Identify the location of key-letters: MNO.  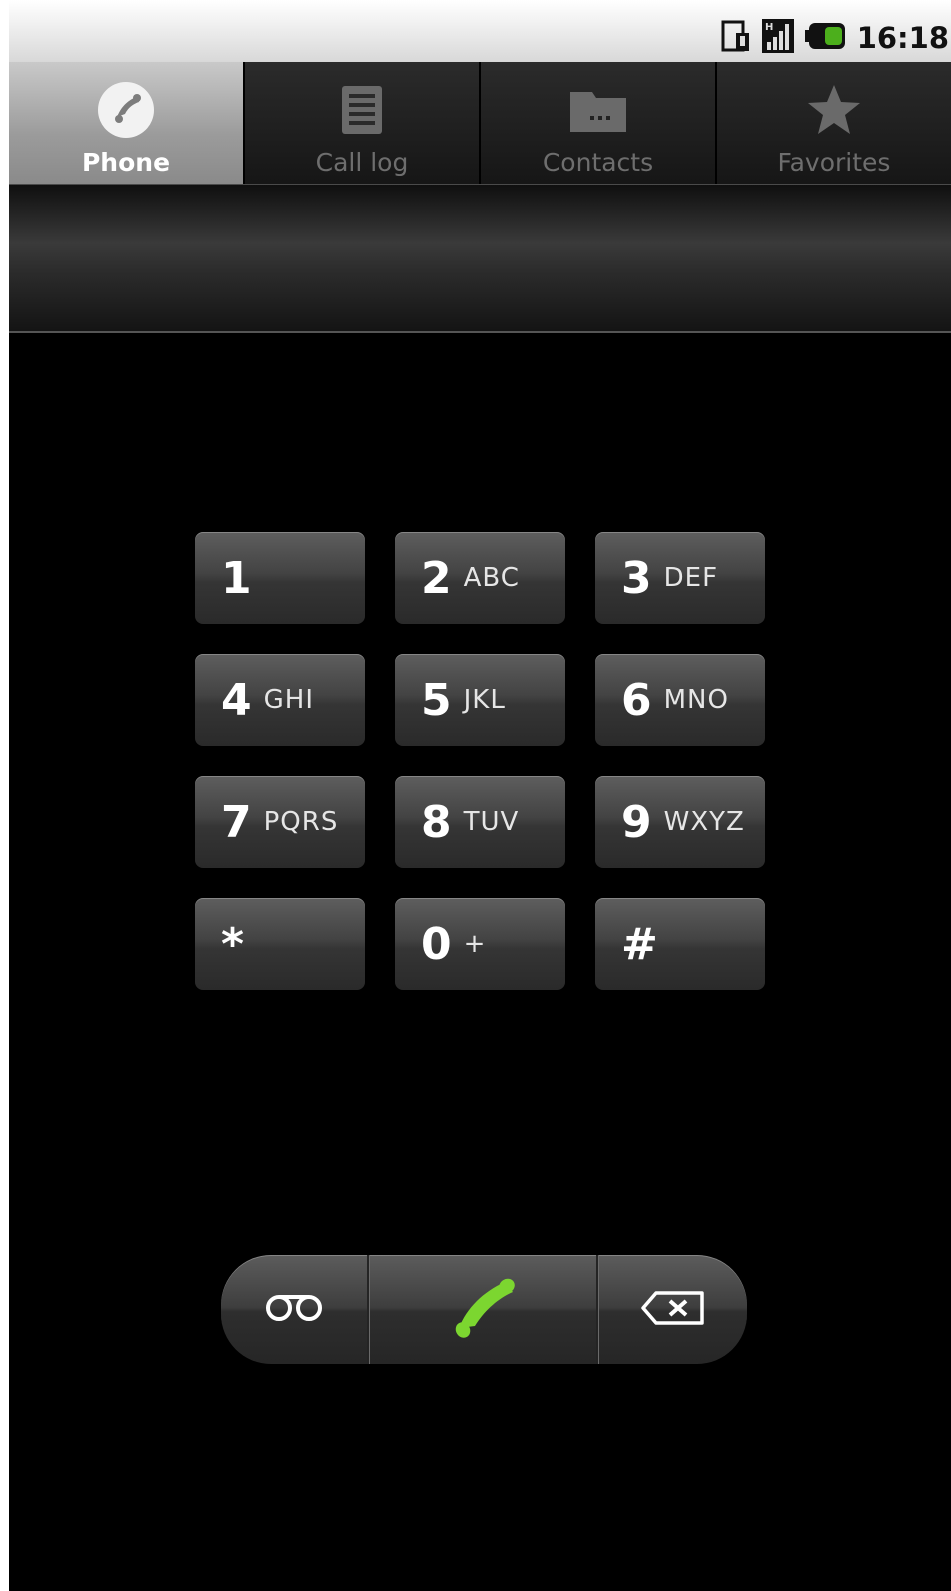
(696, 700).